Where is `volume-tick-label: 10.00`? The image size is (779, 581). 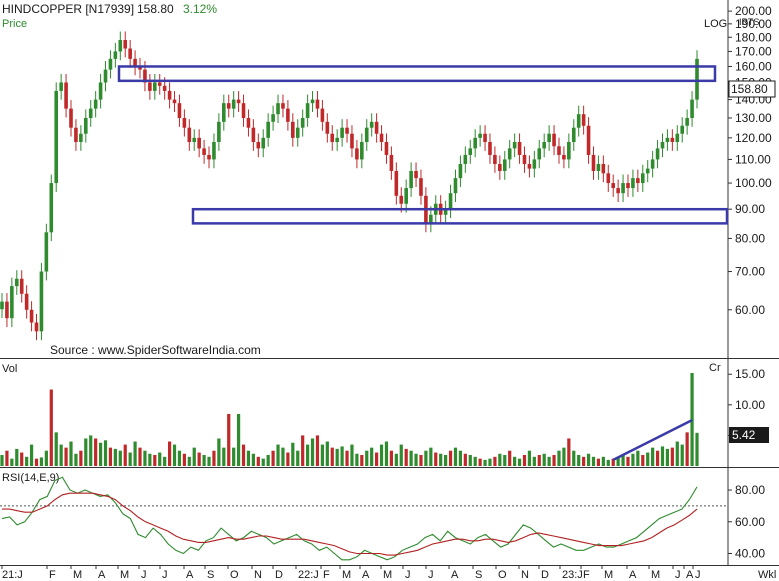
volume-tick-label: 10.00 is located at coordinates (750, 405).